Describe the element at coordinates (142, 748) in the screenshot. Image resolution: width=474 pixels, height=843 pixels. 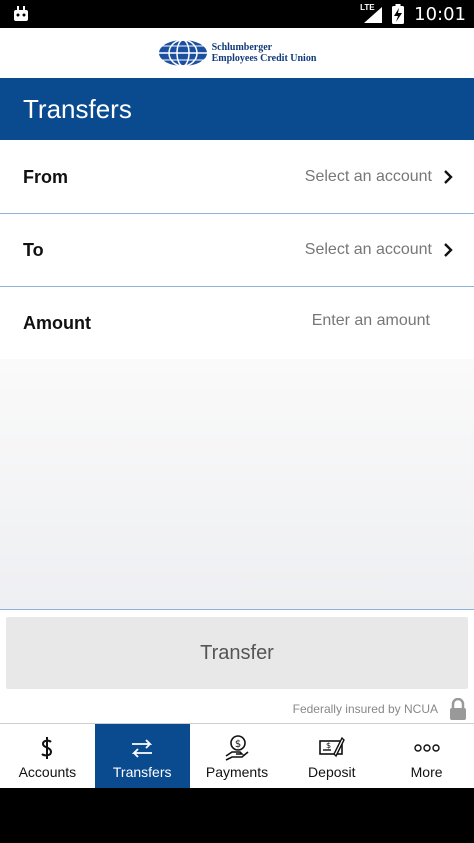
I see `transfer-arrows-icon` at that location.